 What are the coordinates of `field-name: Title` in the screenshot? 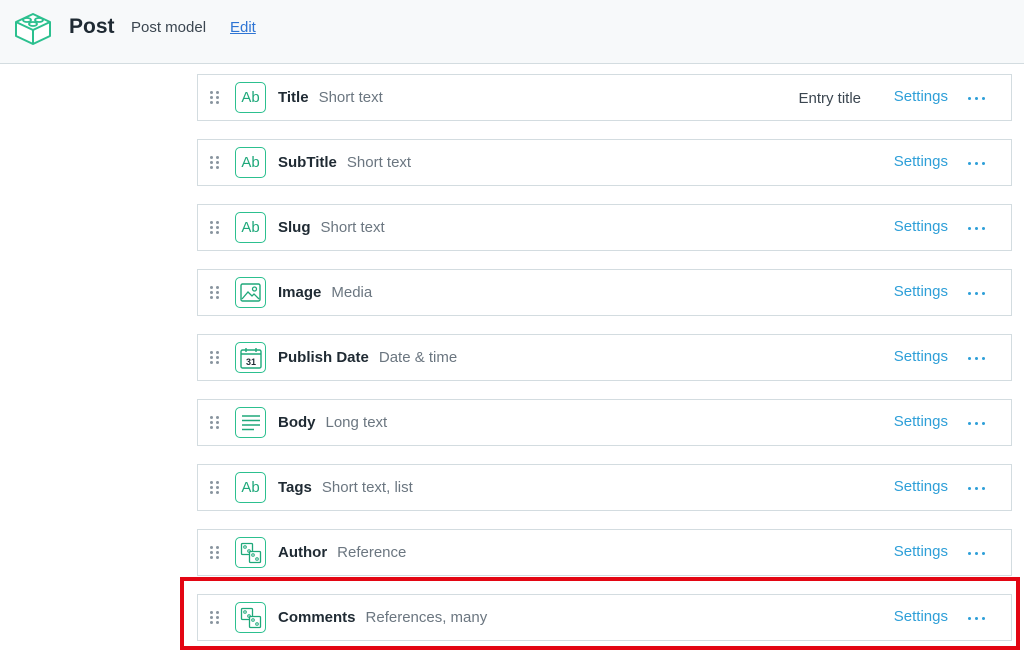 It's located at (293, 97).